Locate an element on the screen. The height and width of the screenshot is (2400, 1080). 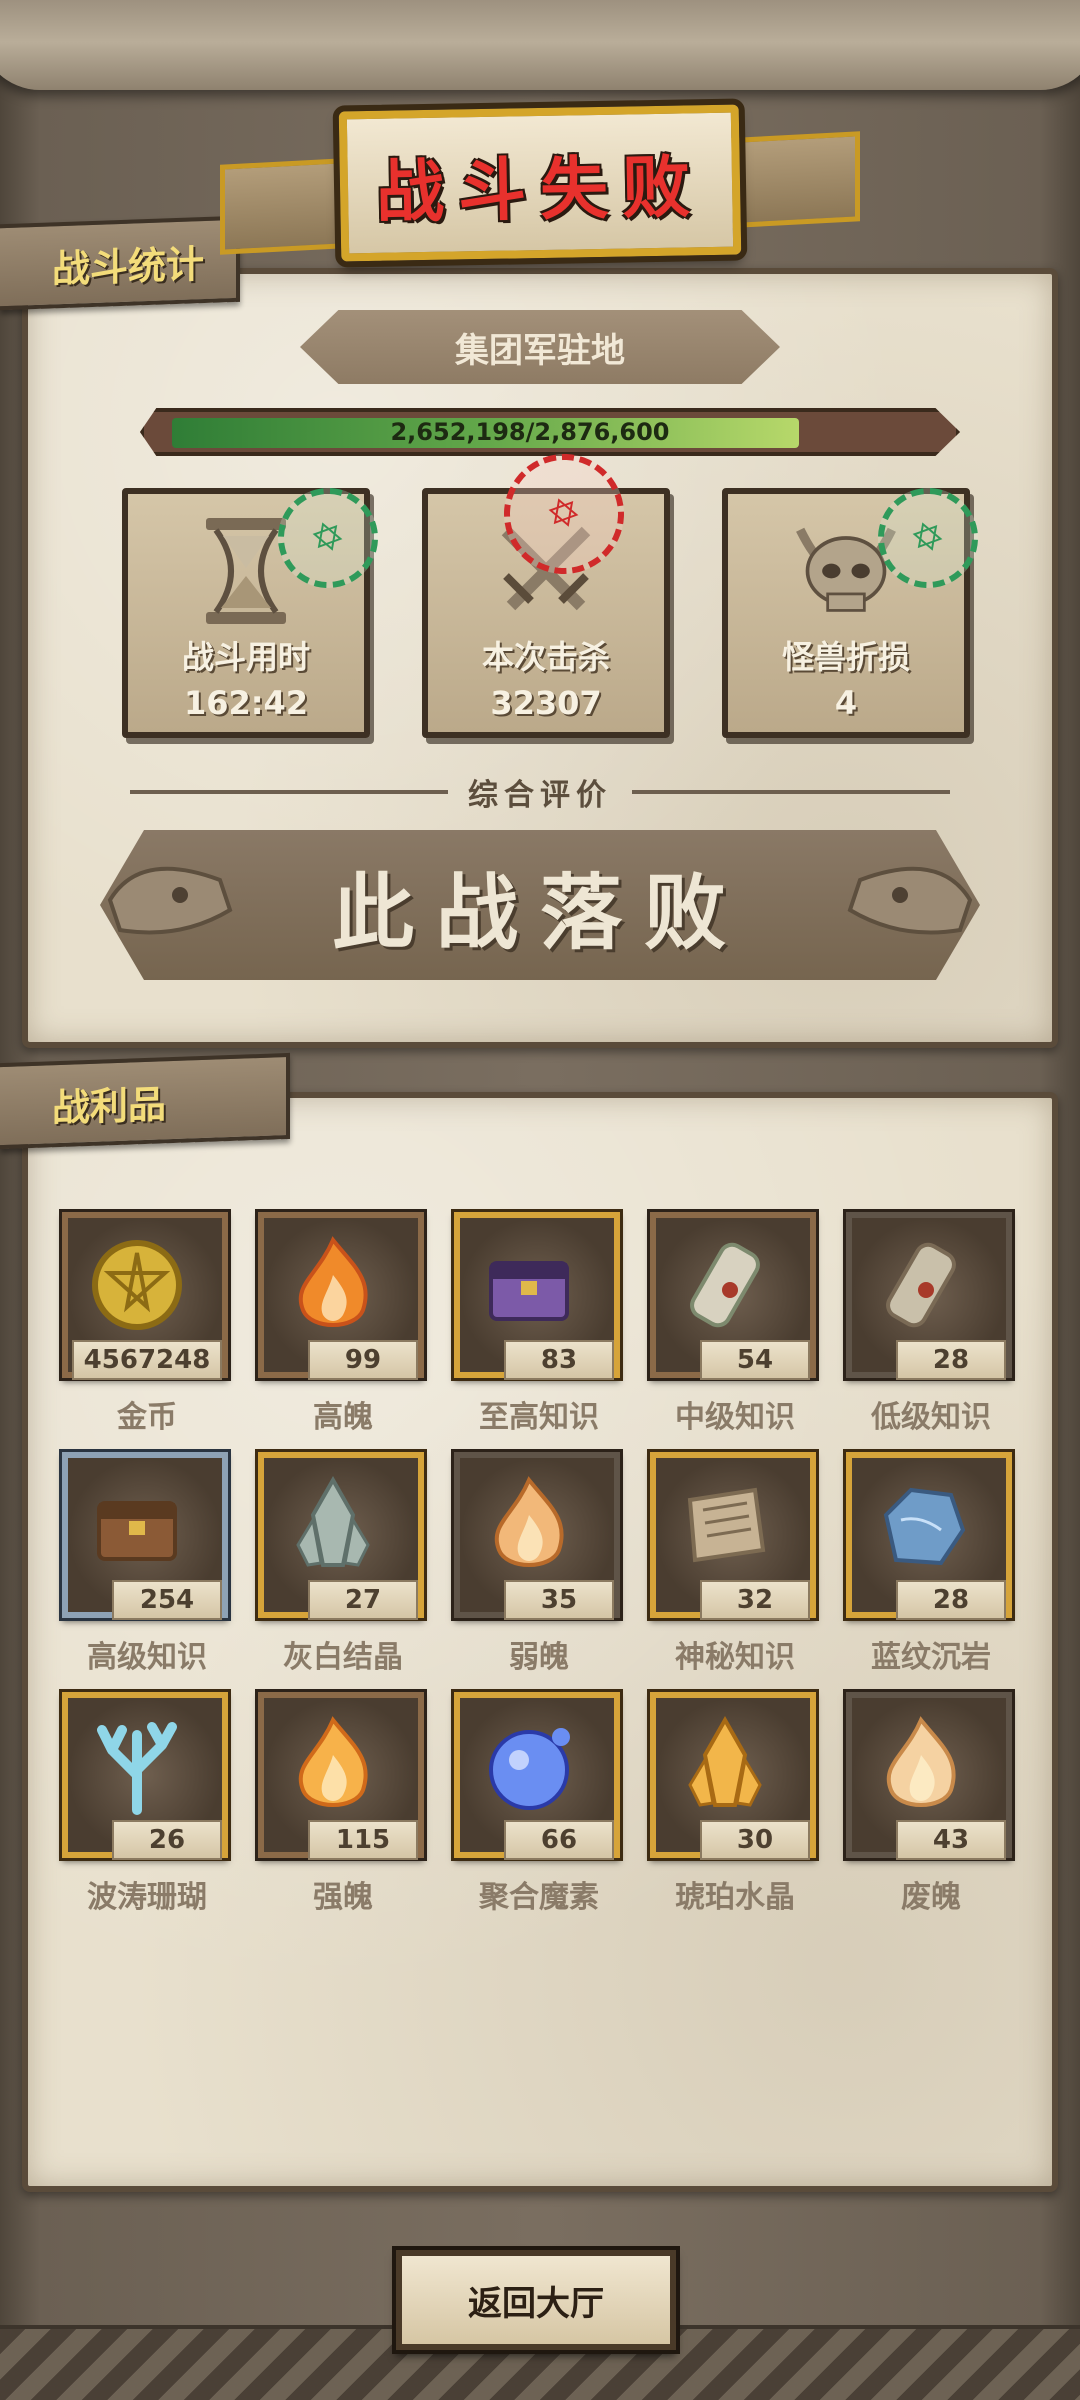
orange-flame-icon is located at coordinates (333, 1285).